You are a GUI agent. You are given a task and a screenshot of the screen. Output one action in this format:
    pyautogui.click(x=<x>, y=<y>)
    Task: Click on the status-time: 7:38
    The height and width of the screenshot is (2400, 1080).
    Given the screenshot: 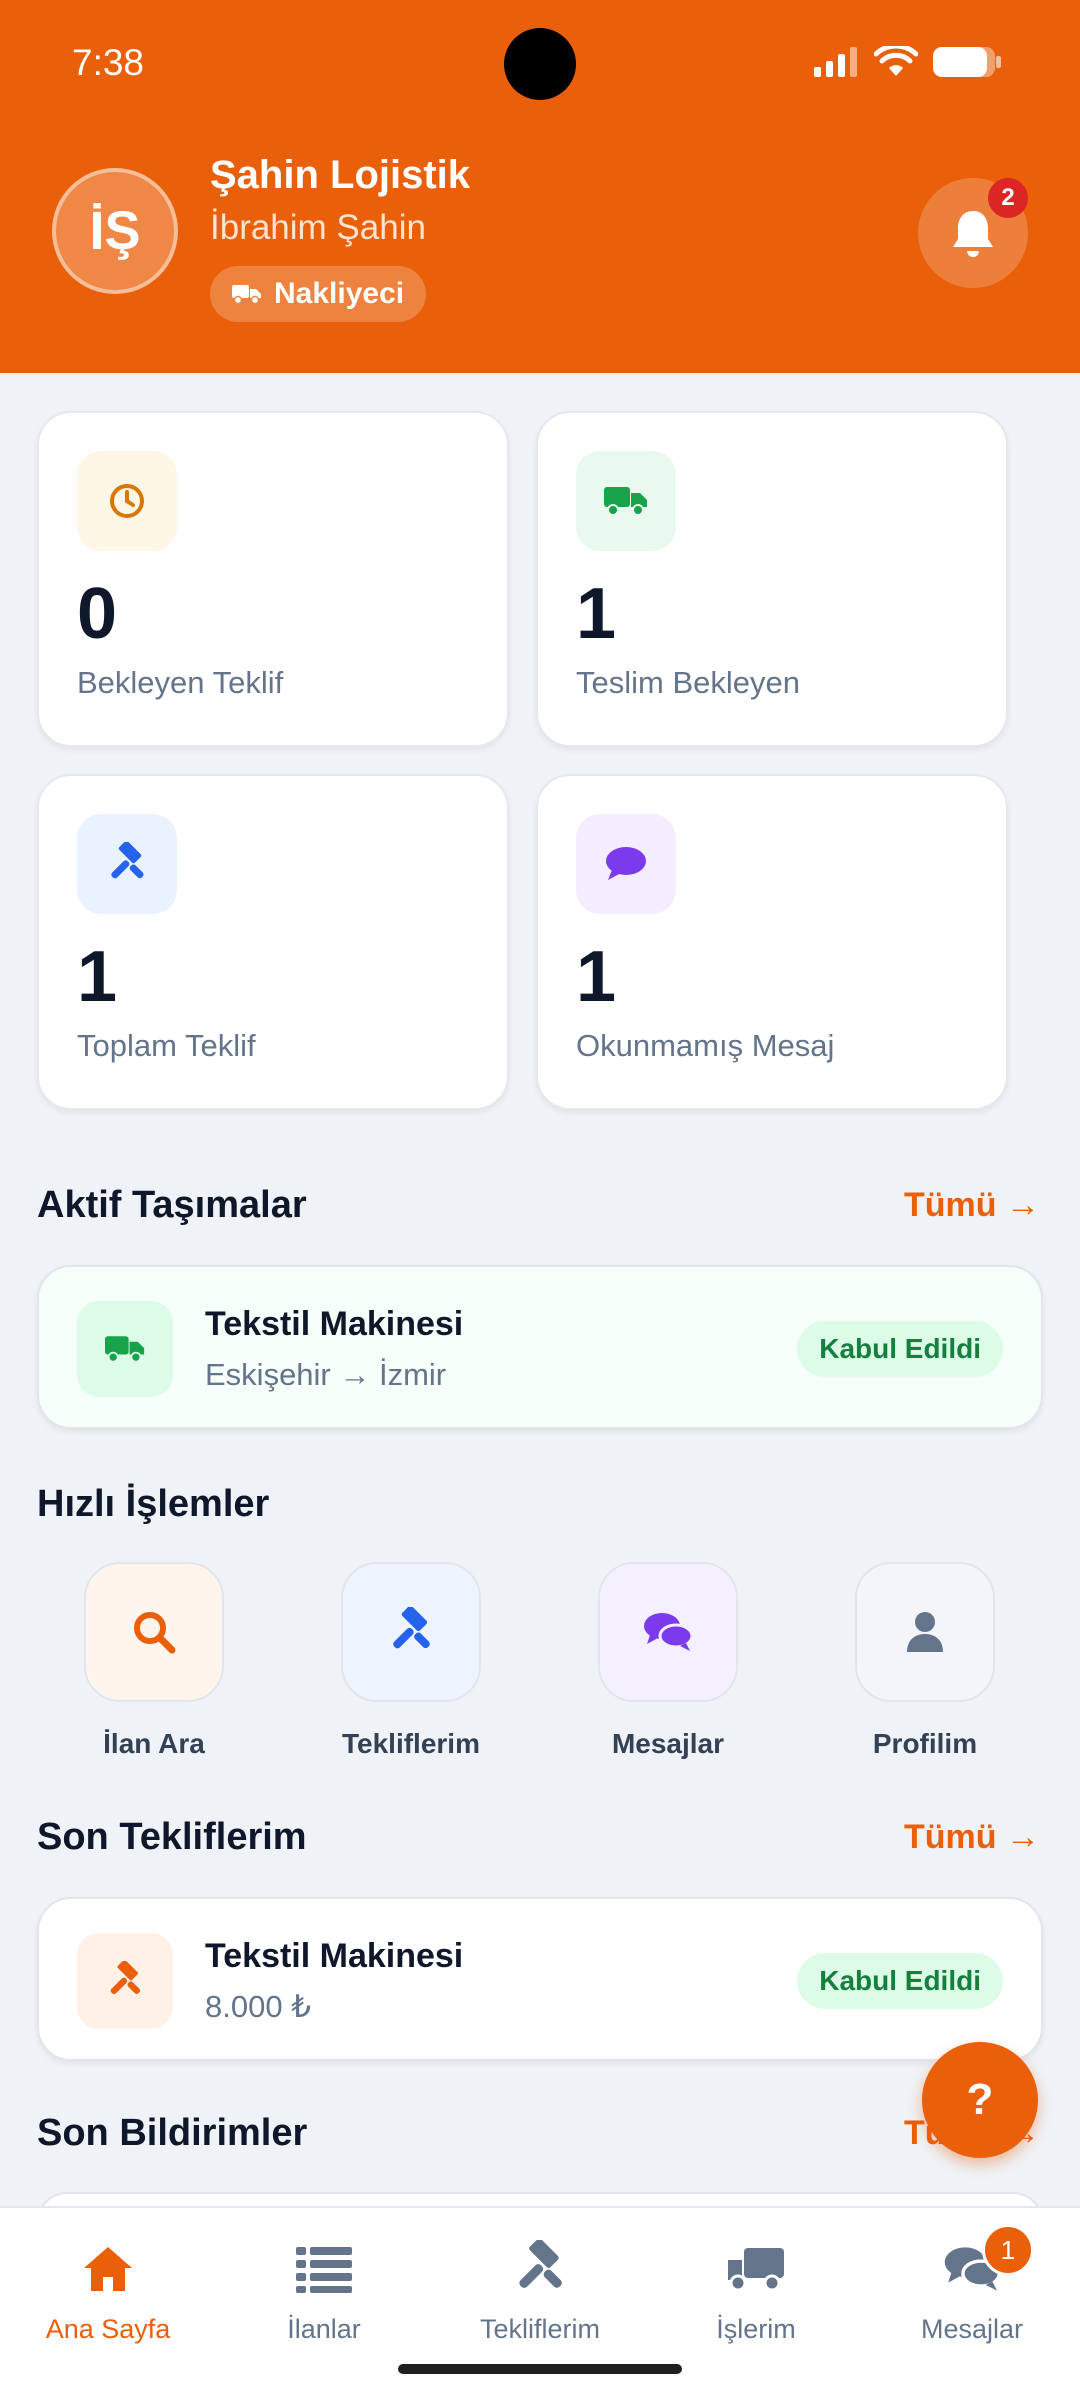 What is the action you would take?
    pyautogui.click(x=108, y=62)
    